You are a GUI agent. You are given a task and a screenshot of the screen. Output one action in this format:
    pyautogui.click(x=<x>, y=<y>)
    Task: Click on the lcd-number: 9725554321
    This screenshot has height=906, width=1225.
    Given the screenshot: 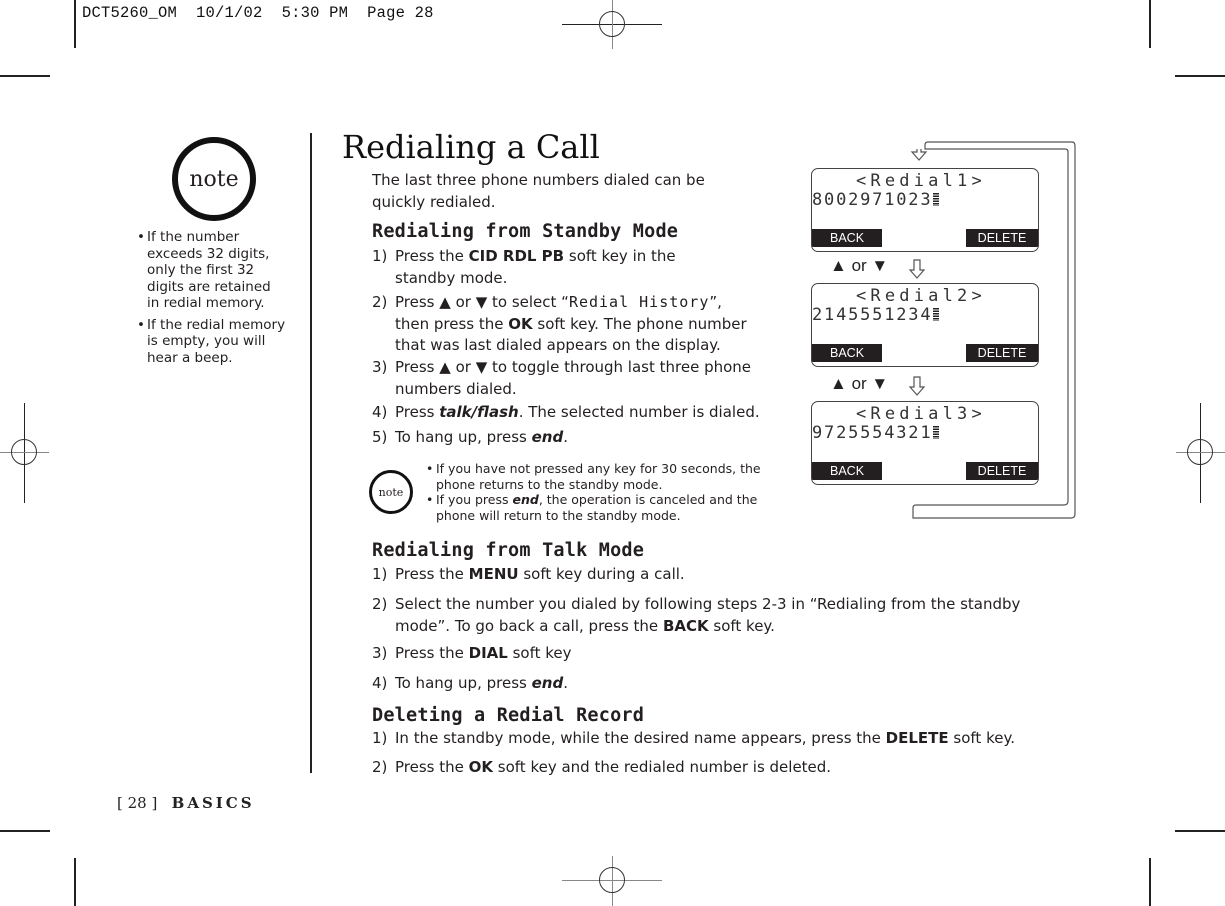 What is the action you would take?
    pyautogui.click(x=876, y=433)
    